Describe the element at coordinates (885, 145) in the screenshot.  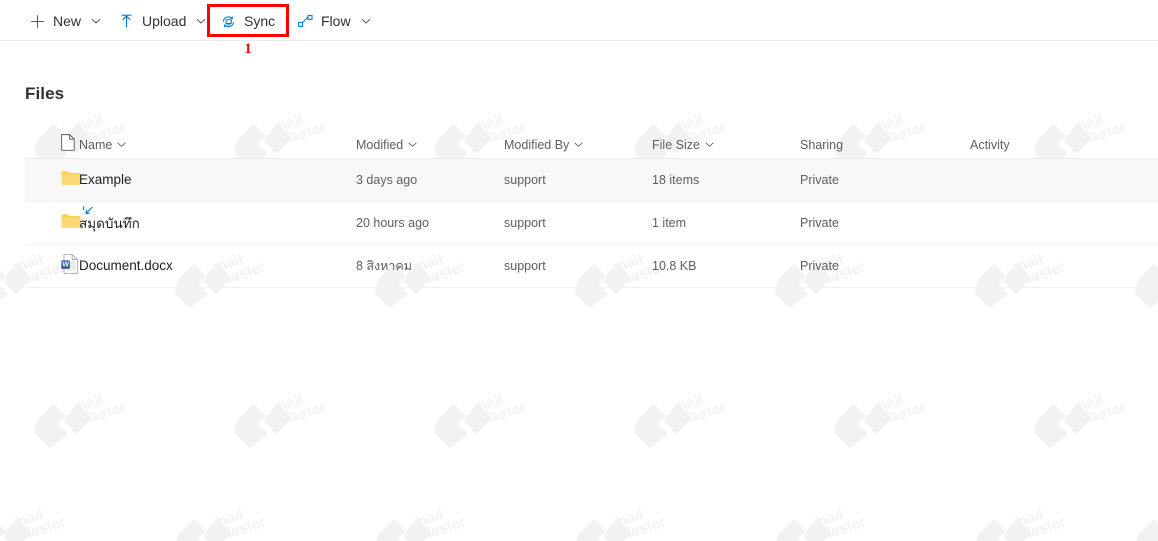
I see `header-cell-sharing: Sharing` at that location.